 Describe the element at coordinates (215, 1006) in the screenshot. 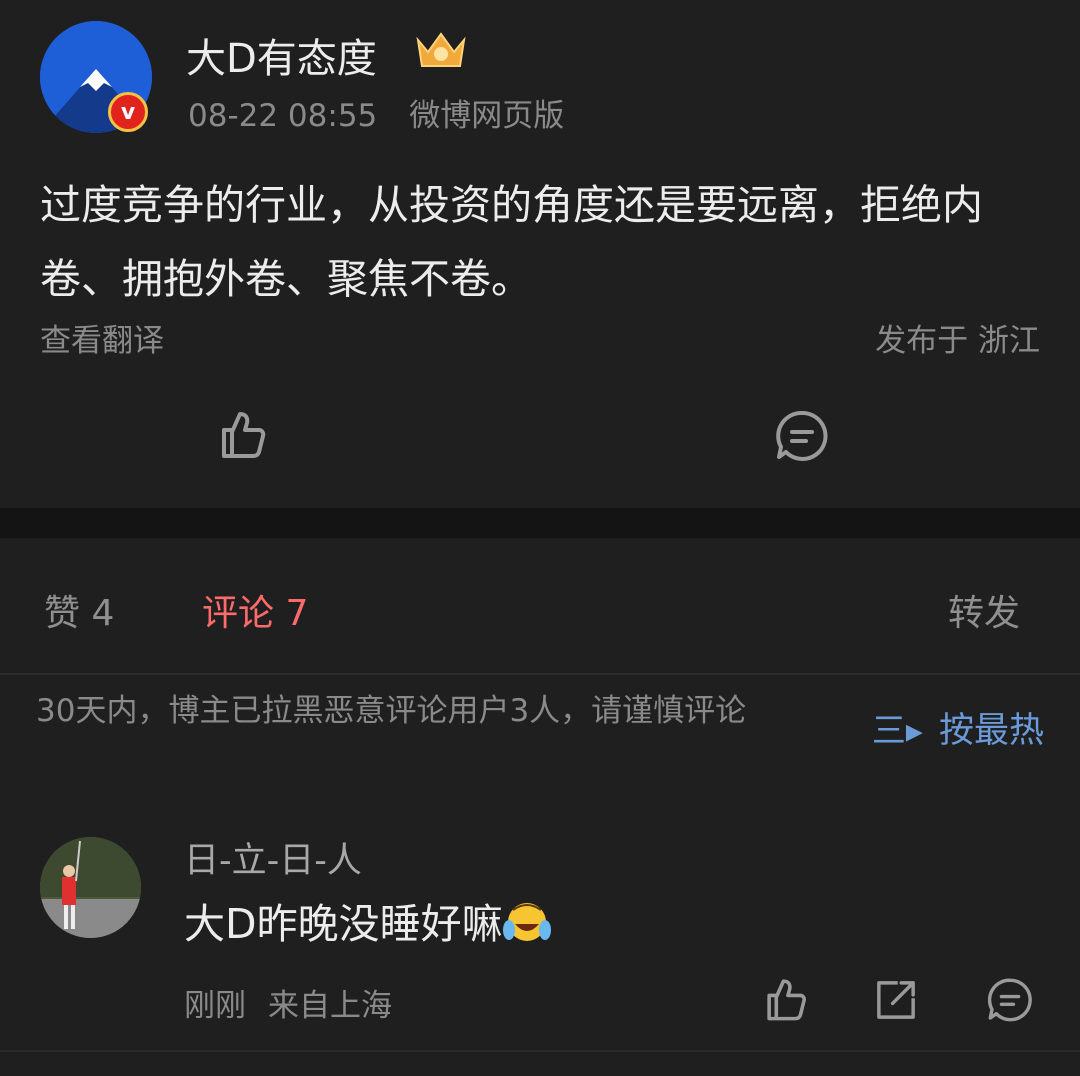

I see `comment-time: 刚刚` at that location.